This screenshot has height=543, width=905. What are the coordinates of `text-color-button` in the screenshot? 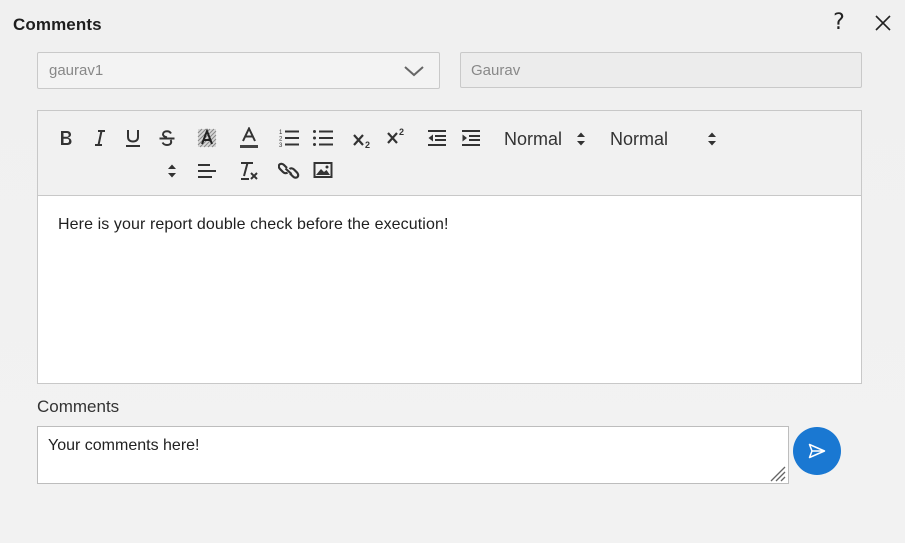 It's located at (249, 138).